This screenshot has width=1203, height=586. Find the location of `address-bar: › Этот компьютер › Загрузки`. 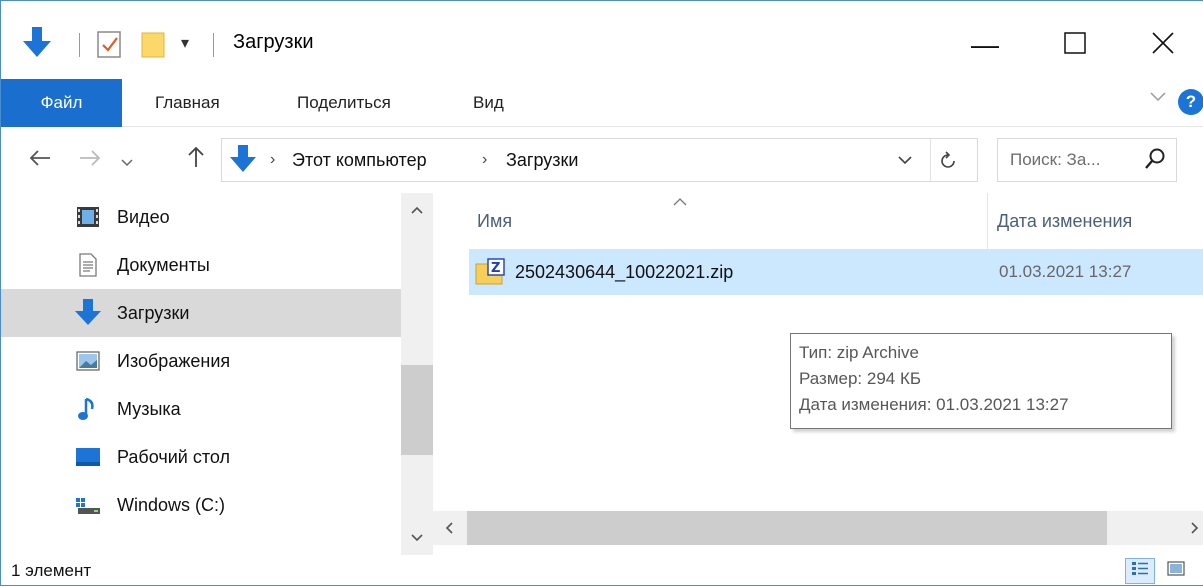

address-bar: › Этот компьютер › Загрузки is located at coordinates (599, 160).